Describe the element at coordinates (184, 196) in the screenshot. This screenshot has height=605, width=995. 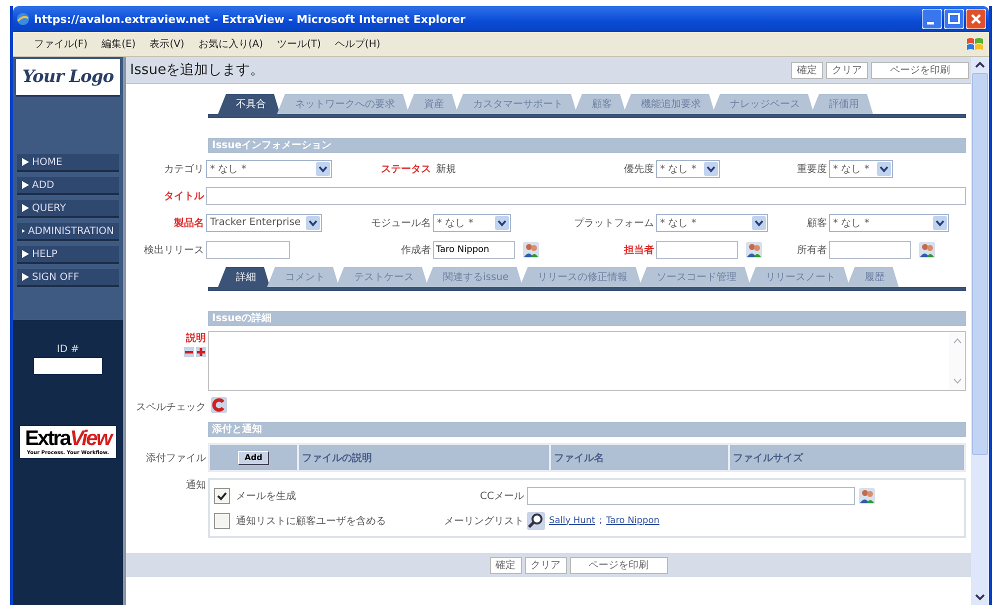
I see `field-label: タイトル` at that location.